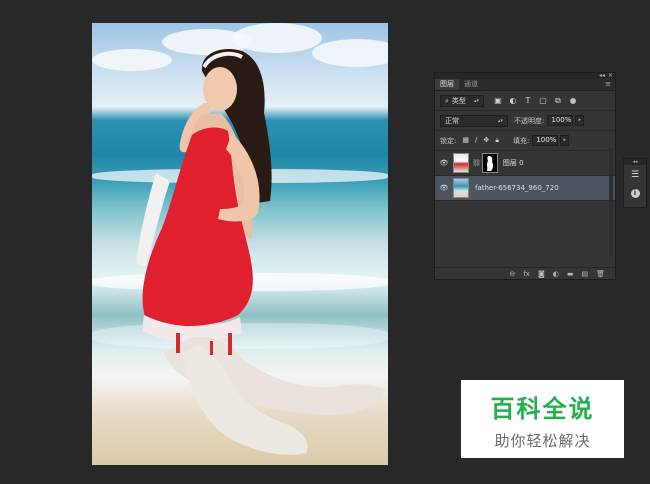 This screenshot has height=484, width=650. I want to click on shape-filter-icon: ▢, so click(543, 100).